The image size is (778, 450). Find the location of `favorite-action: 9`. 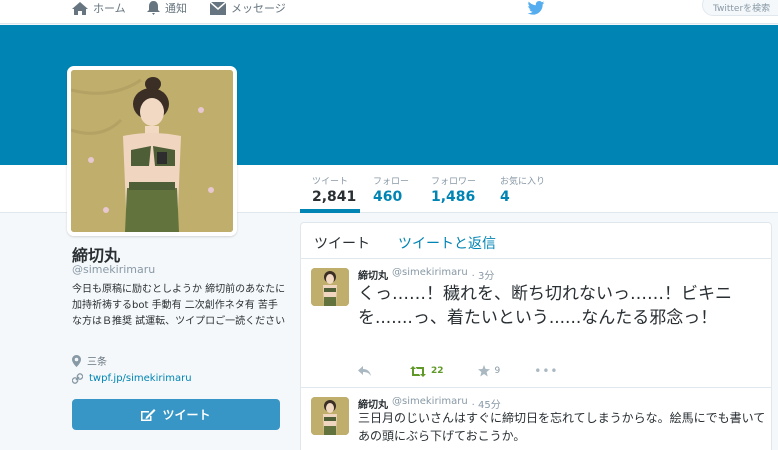

favorite-action: 9 is located at coordinates (489, 371).